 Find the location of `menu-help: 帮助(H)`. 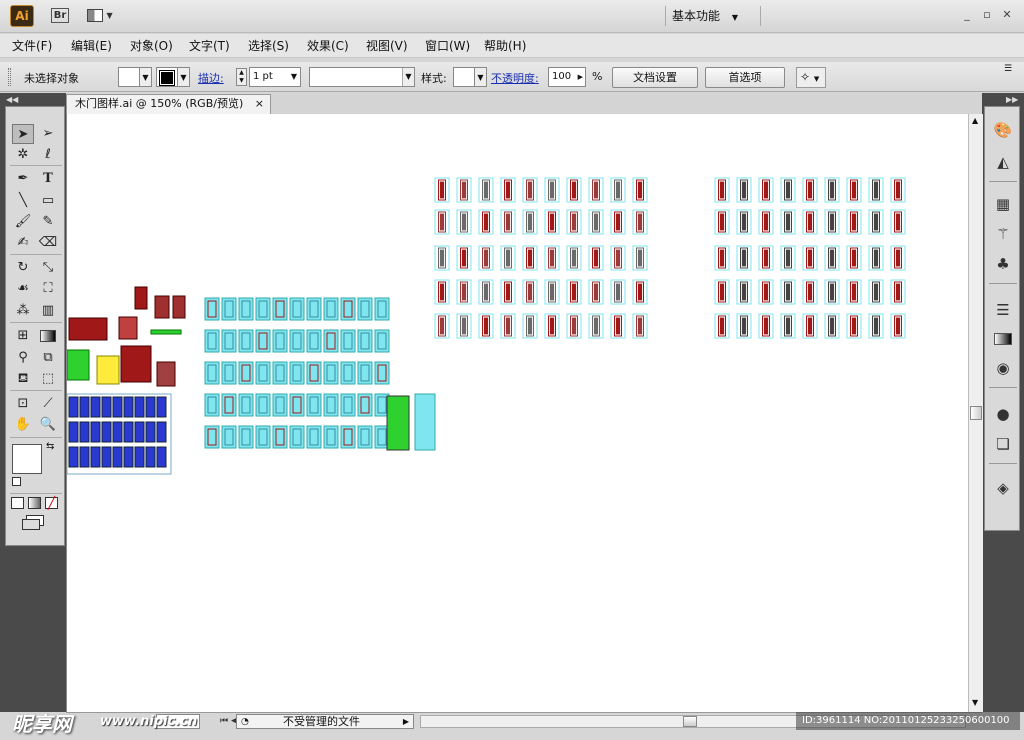

menu-help: 帮助(H) is located at coordinates (505, 46).